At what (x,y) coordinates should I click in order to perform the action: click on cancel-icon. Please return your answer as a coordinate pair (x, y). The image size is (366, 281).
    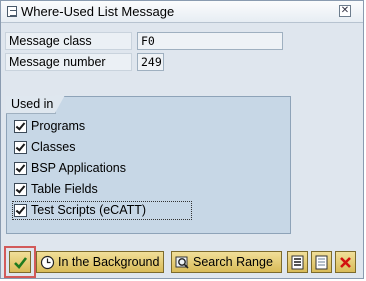
    Looking at the image, I should click on (345, 262).